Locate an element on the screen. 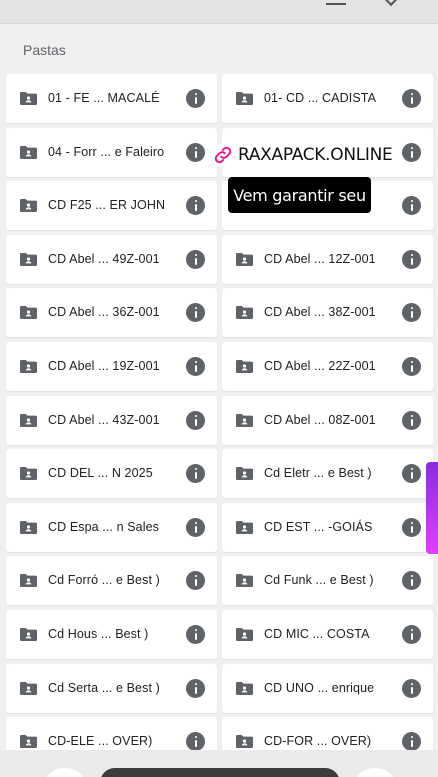 Image resolution: width=438 pixels, height=777 pixels. folder-card: CD Abel ... 12Z-001 is located at coordinates (327, 259).